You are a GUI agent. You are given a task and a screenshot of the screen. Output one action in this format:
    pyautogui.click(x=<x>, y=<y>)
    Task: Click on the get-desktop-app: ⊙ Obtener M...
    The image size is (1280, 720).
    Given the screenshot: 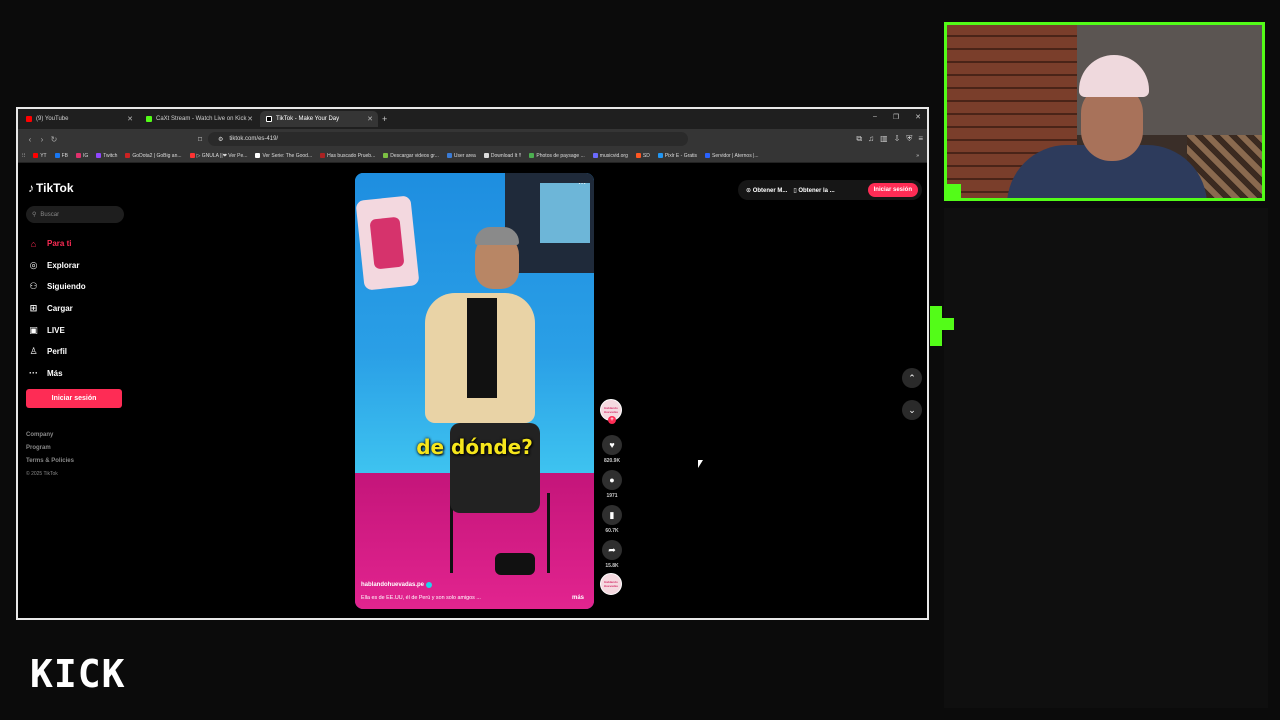 What is the action you would take?
    pyautogui.click(x=766, y=190)
    